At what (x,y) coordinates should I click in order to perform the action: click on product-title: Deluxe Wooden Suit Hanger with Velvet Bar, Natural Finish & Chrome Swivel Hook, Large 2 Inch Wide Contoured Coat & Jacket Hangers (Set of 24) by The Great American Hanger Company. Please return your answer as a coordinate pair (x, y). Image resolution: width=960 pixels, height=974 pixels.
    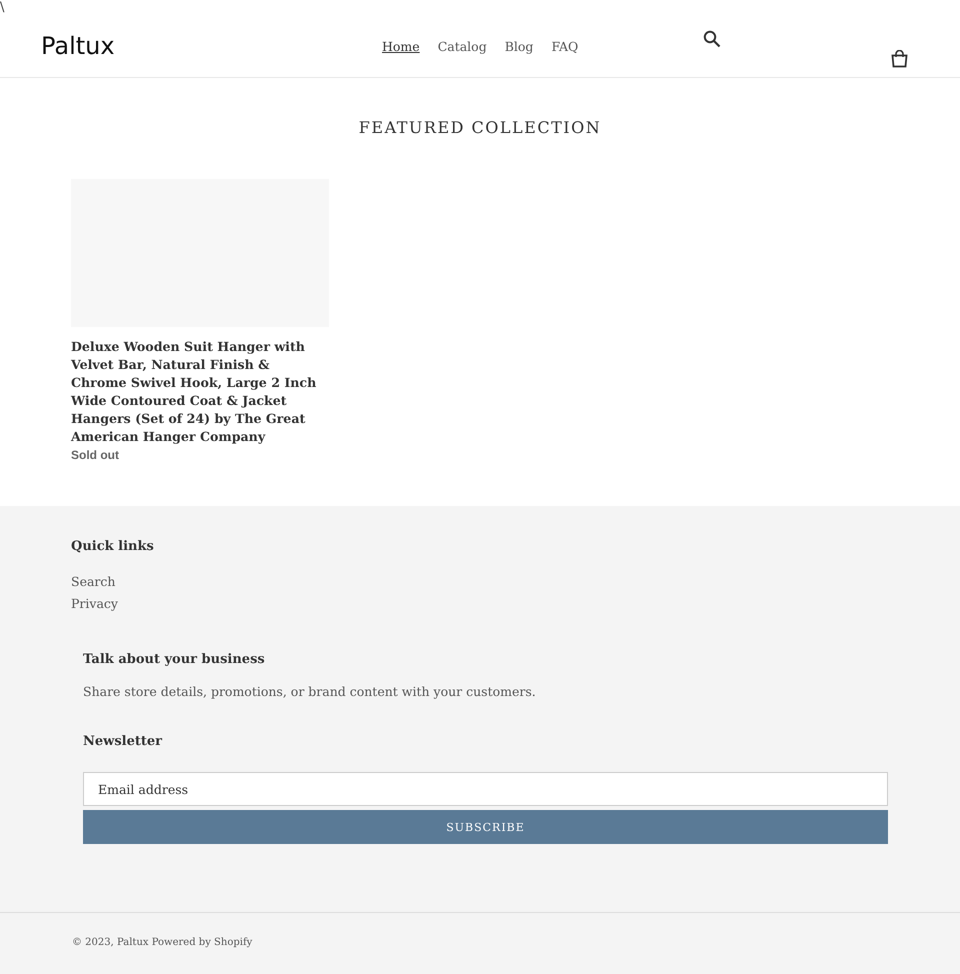
    Looking at the image, I should click on (200, 392).